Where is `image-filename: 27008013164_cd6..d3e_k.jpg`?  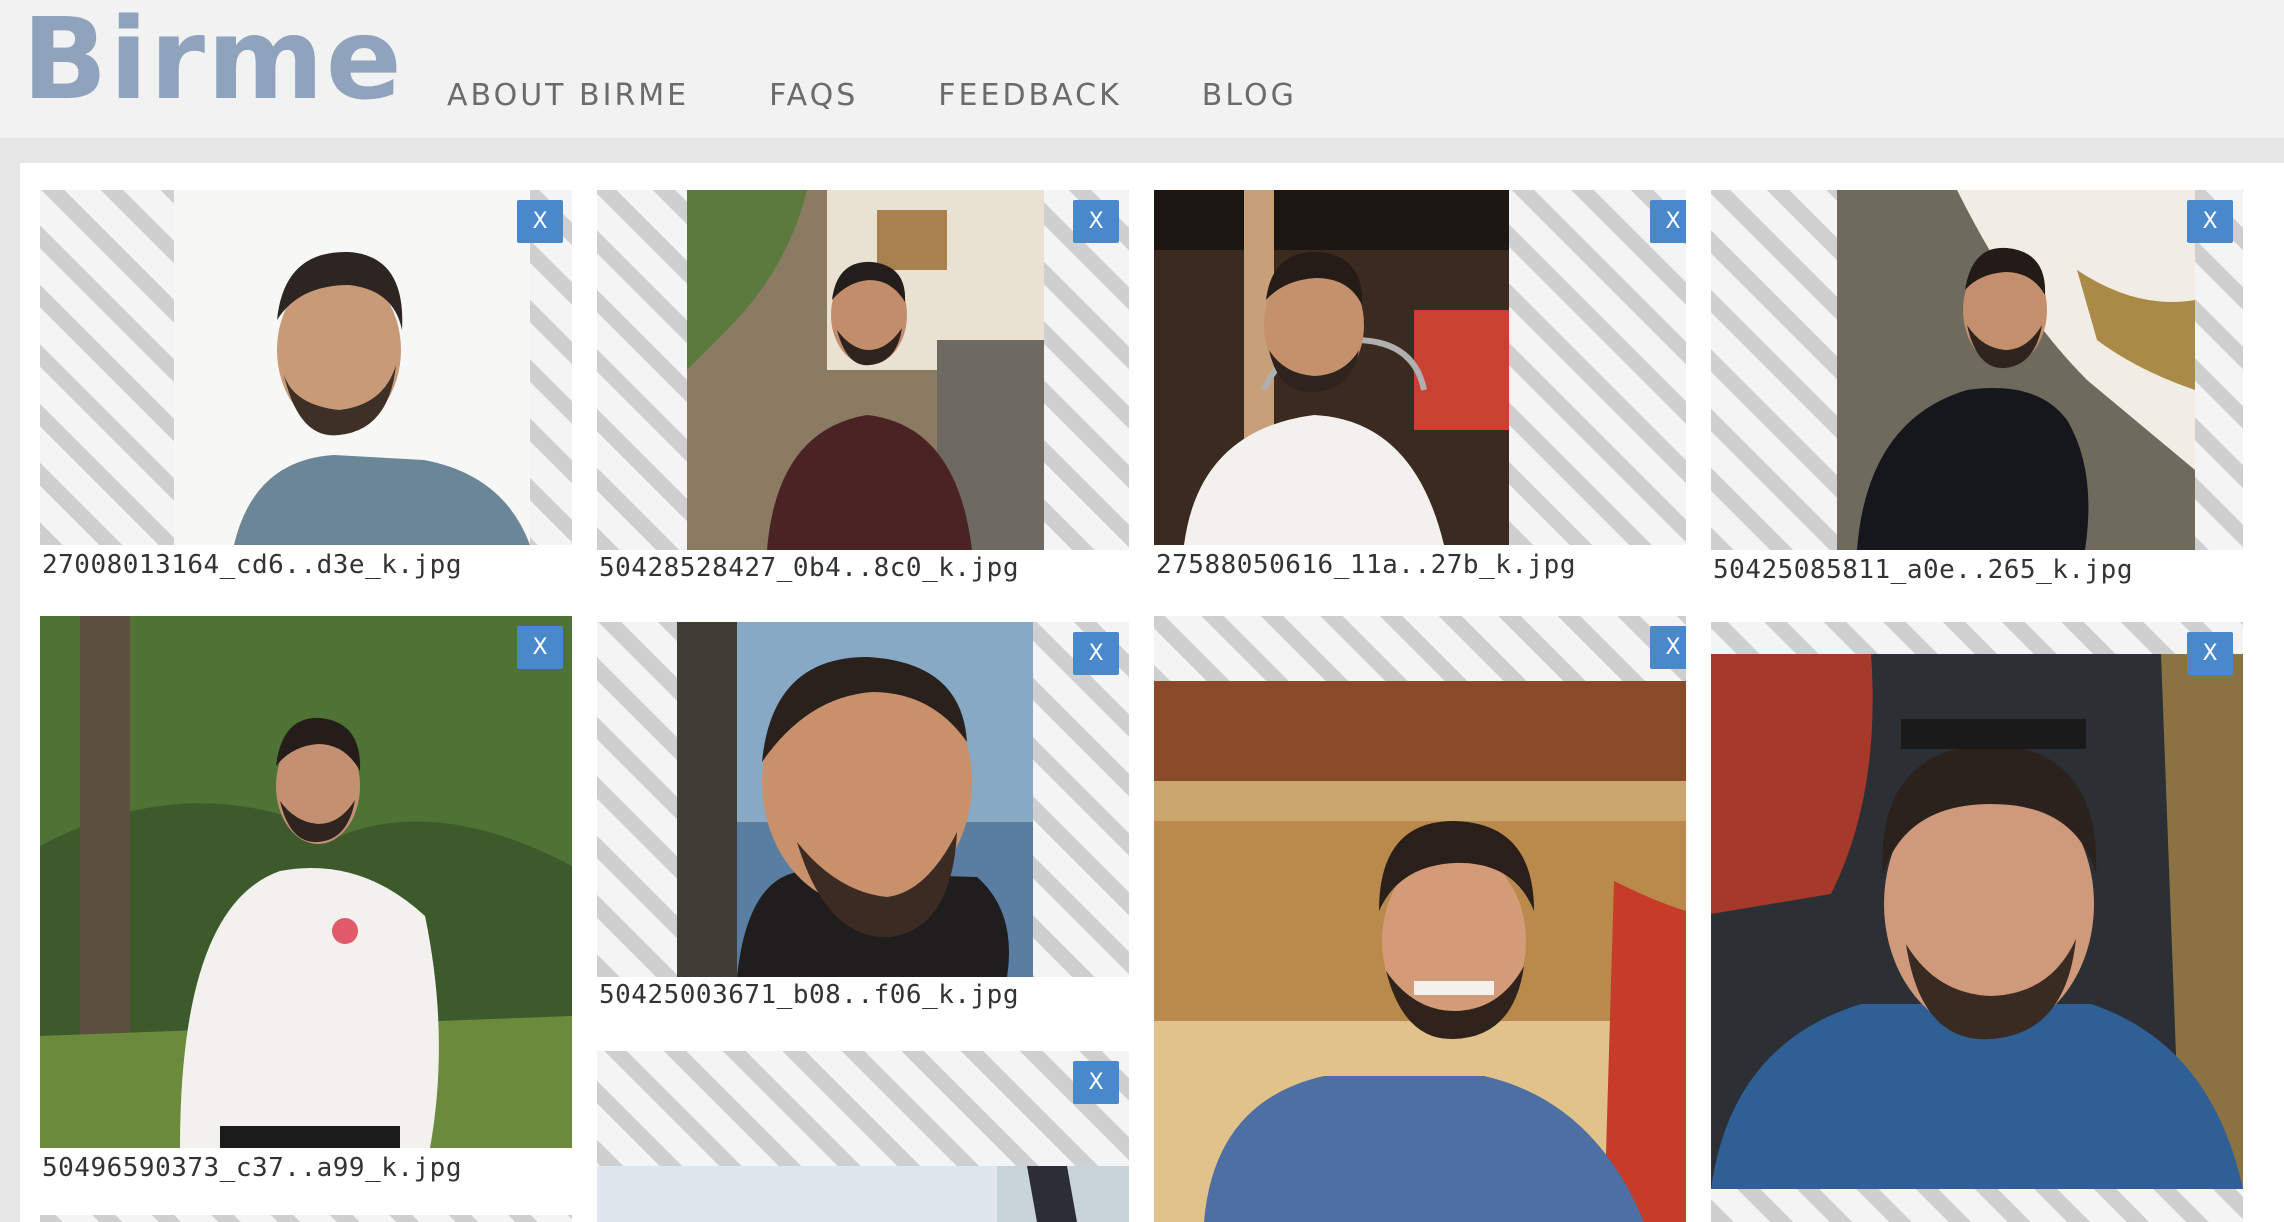 image-filename: 27008013164_cd6..d3e_k.jpg is located at coordinates (252, 565).